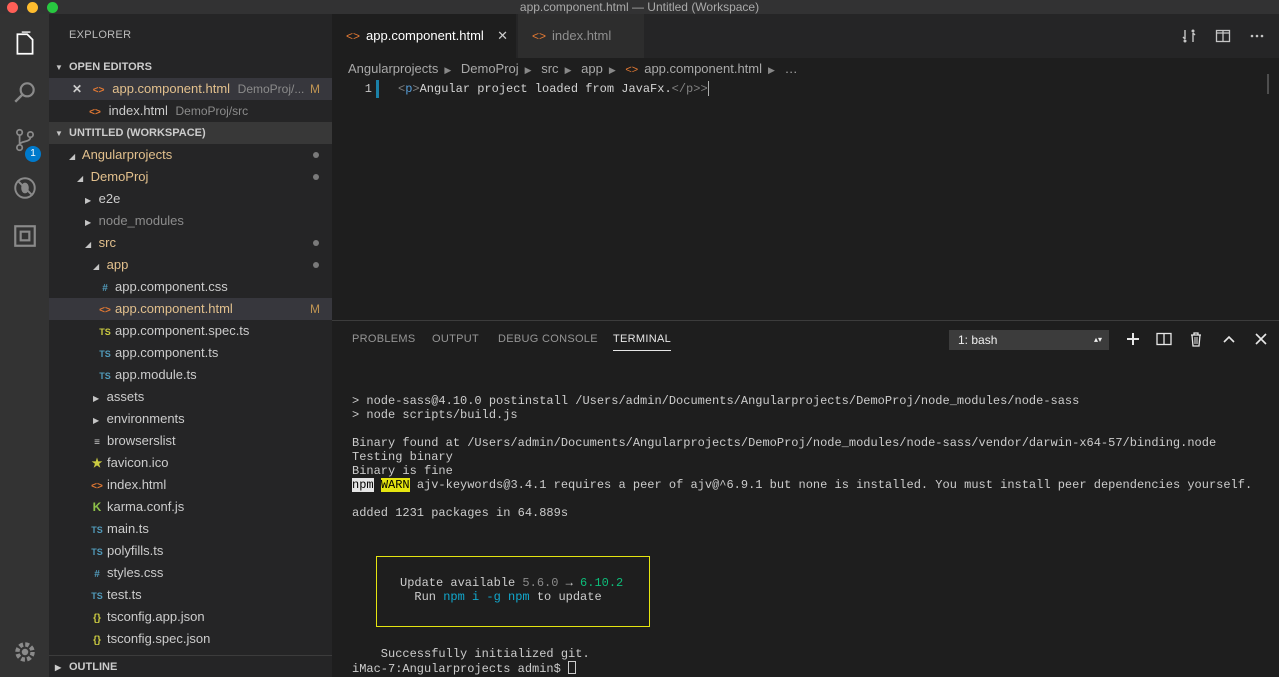  I want to click on warn-badge: WARN, so click(395, 485).